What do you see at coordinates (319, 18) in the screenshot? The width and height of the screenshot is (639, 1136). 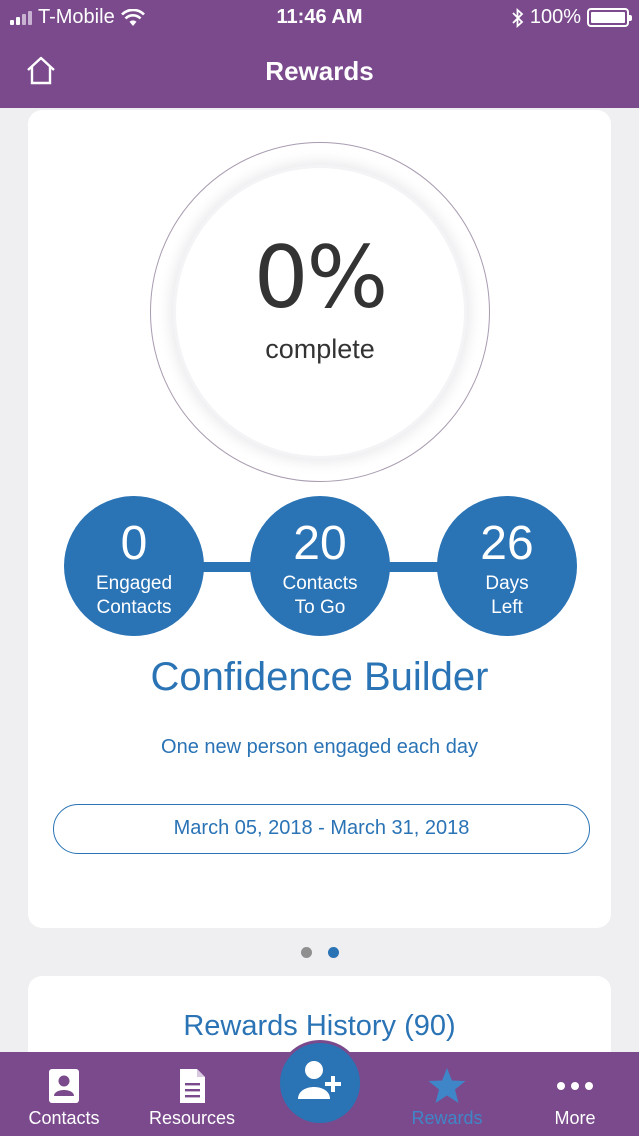 I see `status-bar: T-Mobile 11:46 AM 100%` at bounding box center [319, 18].